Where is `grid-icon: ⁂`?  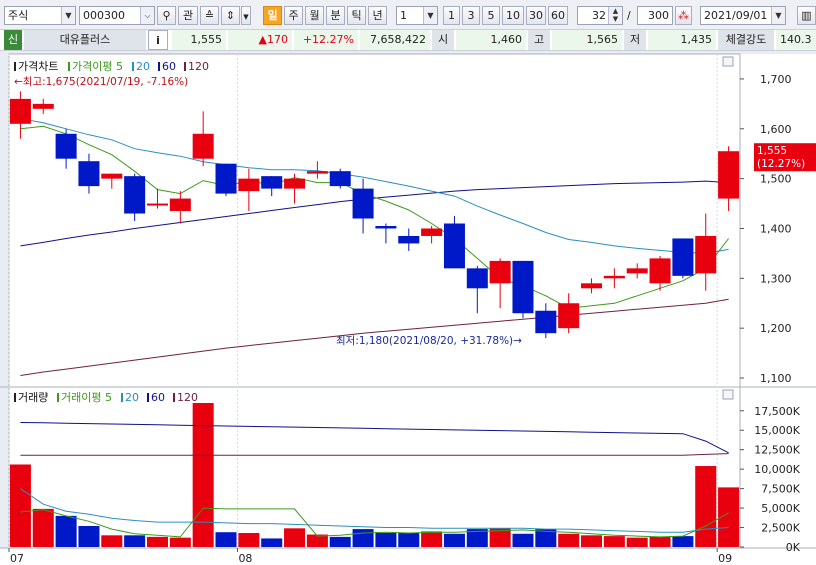 grid-icon: ⁂ is located at coordinates (683, 15).